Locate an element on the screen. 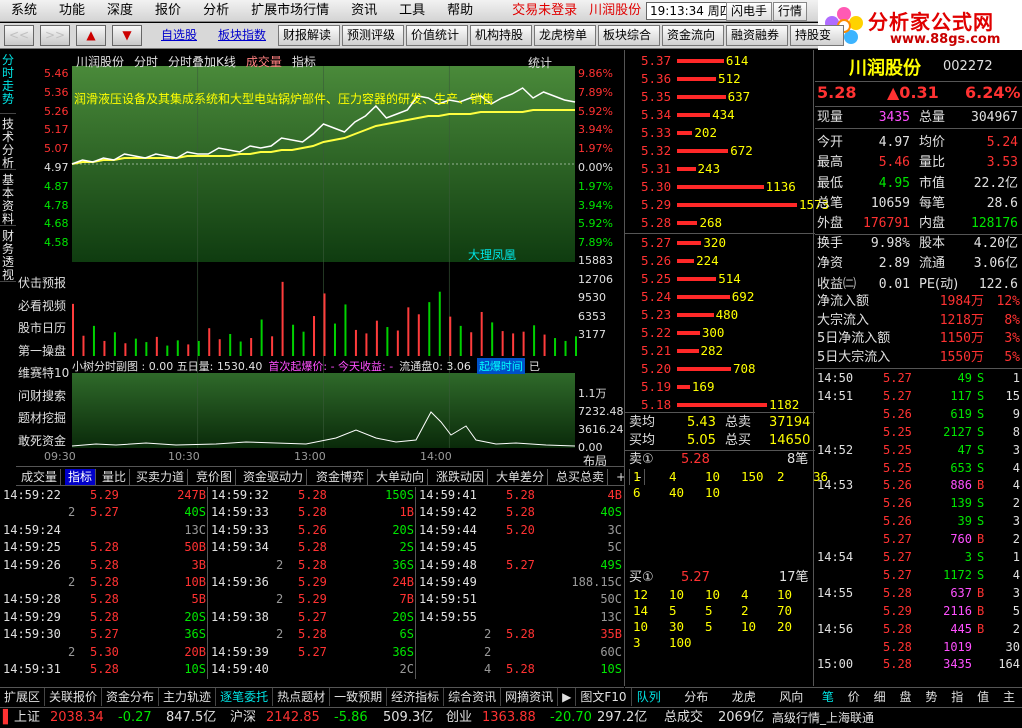 This screenshot has height=728, width=1022. order-level: 5.23 480 is located at coordinates (720, 315).